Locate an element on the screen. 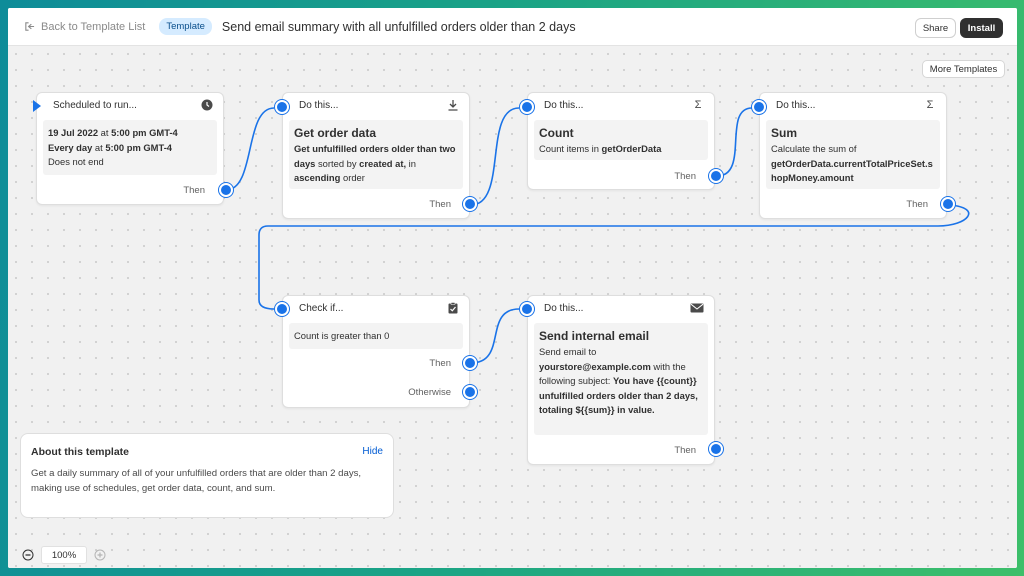 The height and width of the screenshot is (576, 1024). check-then-port is located at coordinates (470, 363).